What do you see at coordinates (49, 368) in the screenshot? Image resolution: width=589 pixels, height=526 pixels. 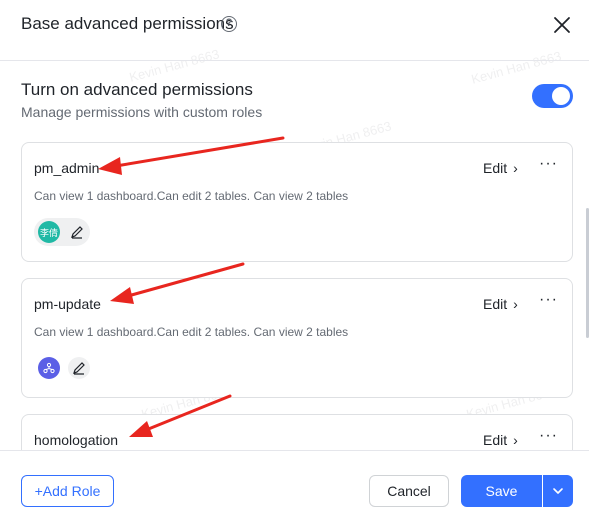 I see `org-chart-icon` at bounding box center [49, 368].